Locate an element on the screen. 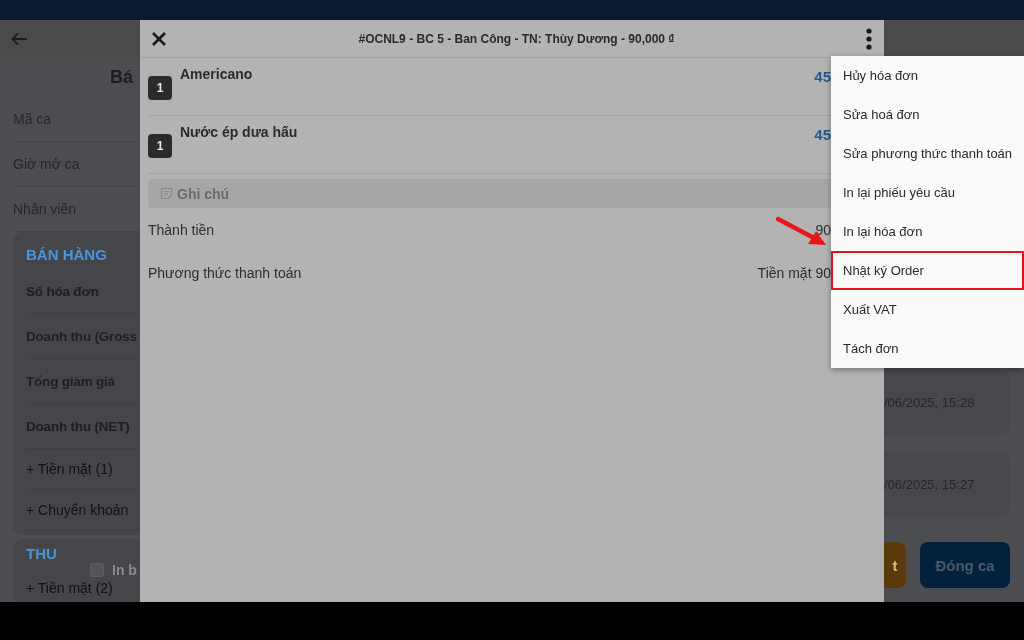  menu-item: Sửa phương thức thanh toán is located at coordinates (927, 153).